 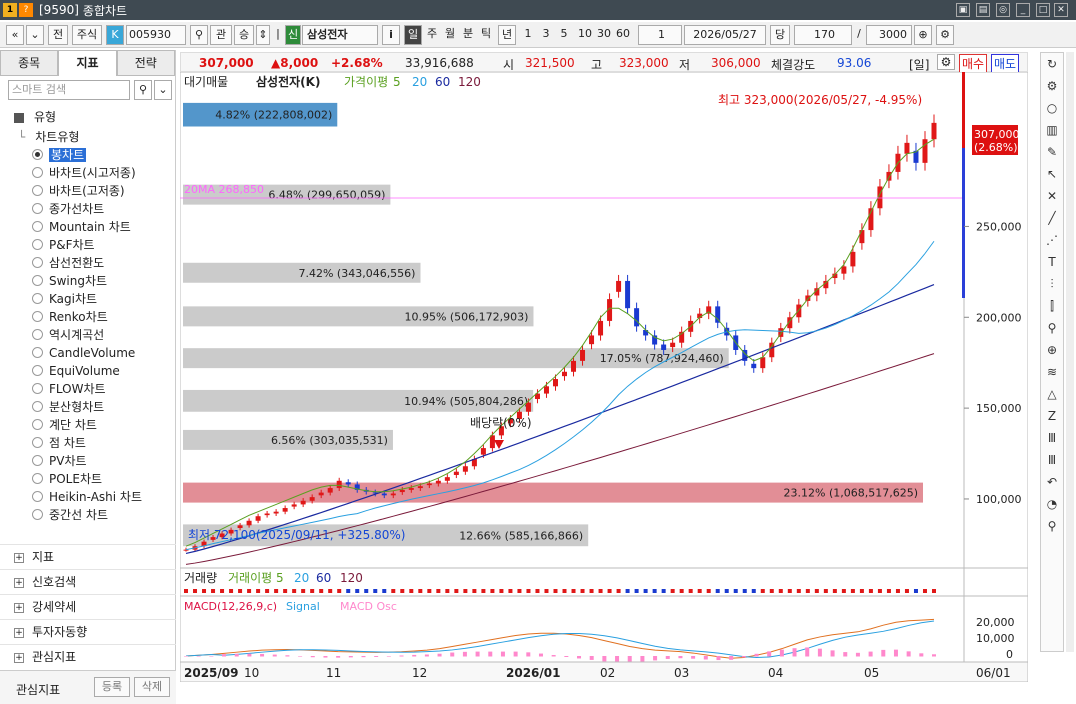 What do you see at coordinates (88, 556) in the screenshot?
I see `section-0: + 지표` at bounding box center [88, 556].